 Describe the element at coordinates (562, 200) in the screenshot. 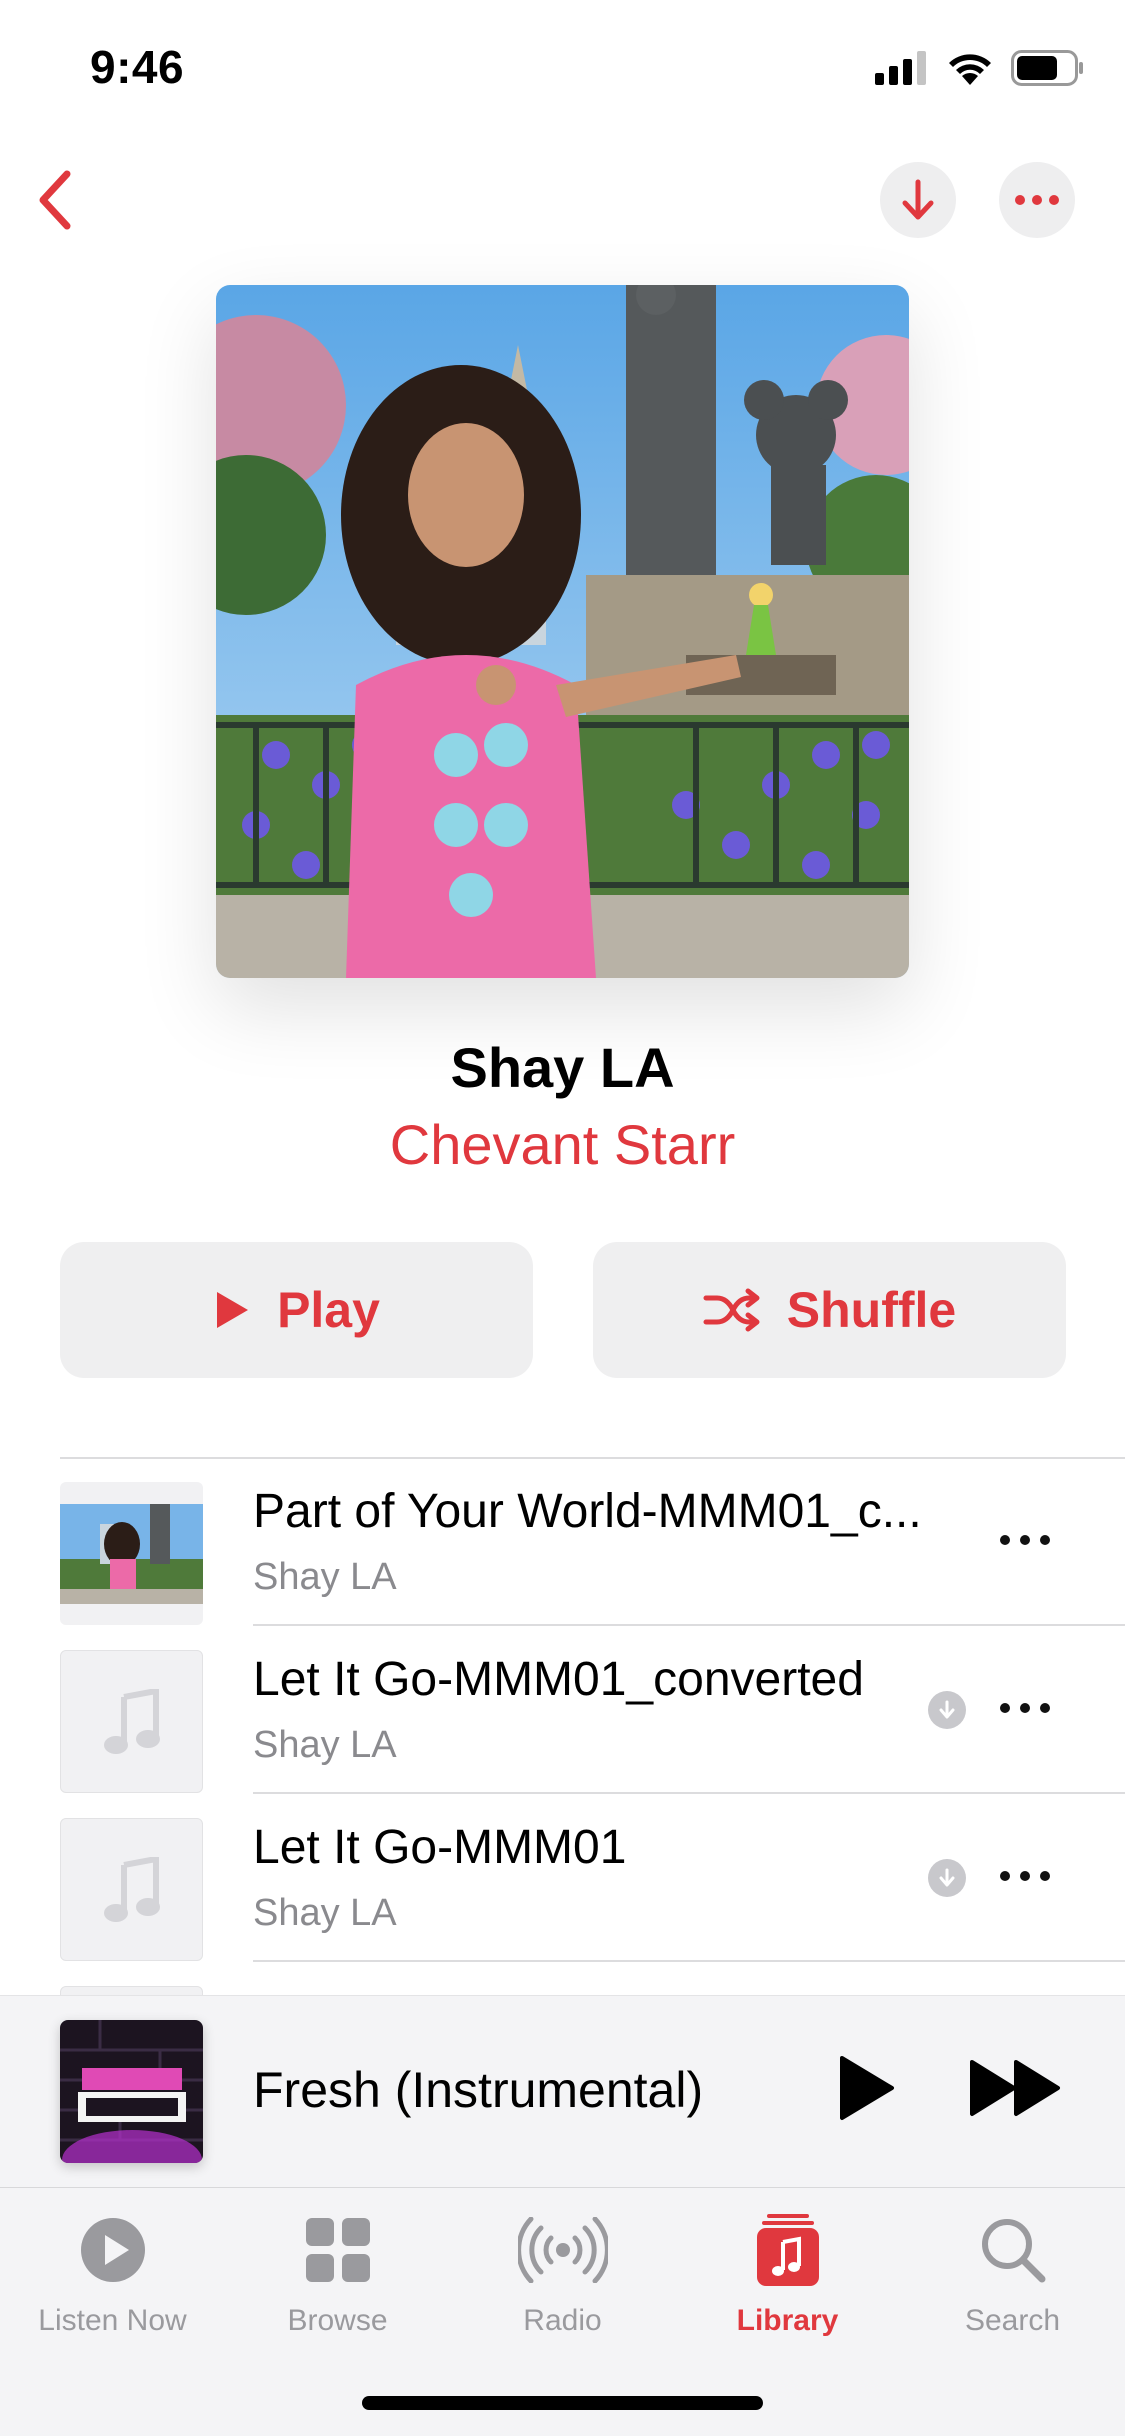

I see `navigation-bar` at that location.